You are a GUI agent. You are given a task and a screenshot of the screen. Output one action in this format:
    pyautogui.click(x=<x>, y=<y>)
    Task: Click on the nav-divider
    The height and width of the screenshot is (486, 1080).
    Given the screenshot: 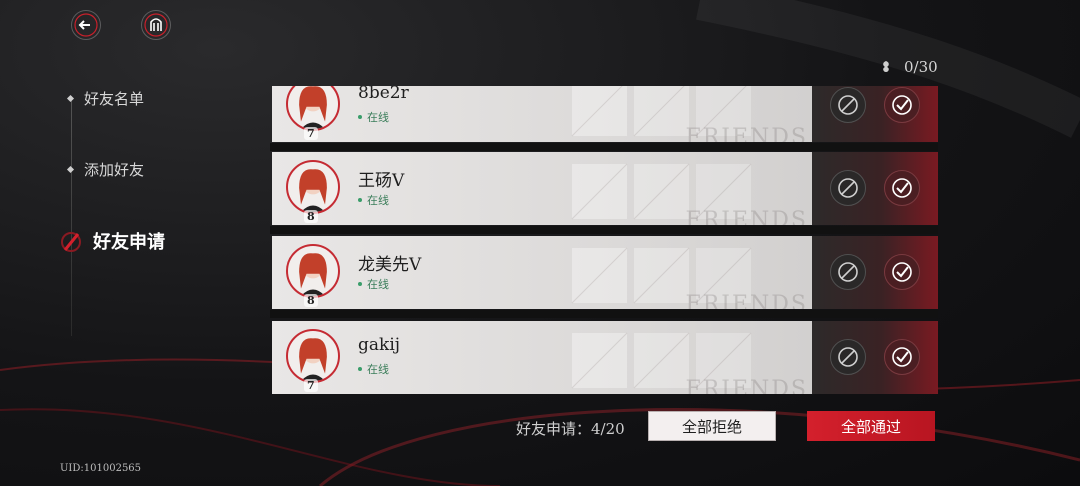 What is the action you would take?
    pyautogui.click(x=71, y=216)
    